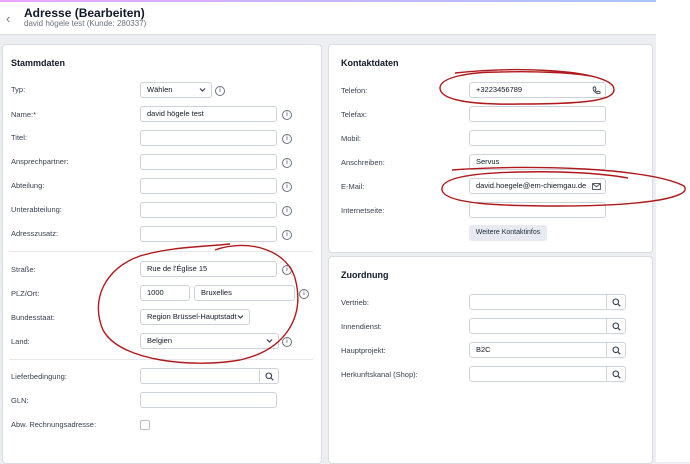 The width and height of the screenshot is (690, 464). What do you see at coordinates (198, 303) in the screenshot?
I see `annotation-loop-address` at bounding box center [198, 303].